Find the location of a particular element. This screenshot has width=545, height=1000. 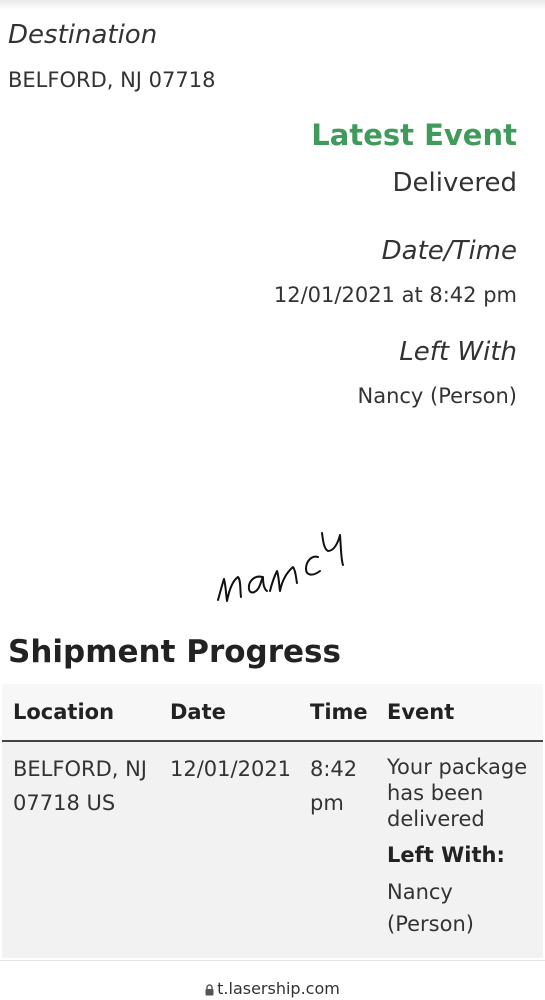

url-display: t.lasership.com is located at coordinates (272, 988).